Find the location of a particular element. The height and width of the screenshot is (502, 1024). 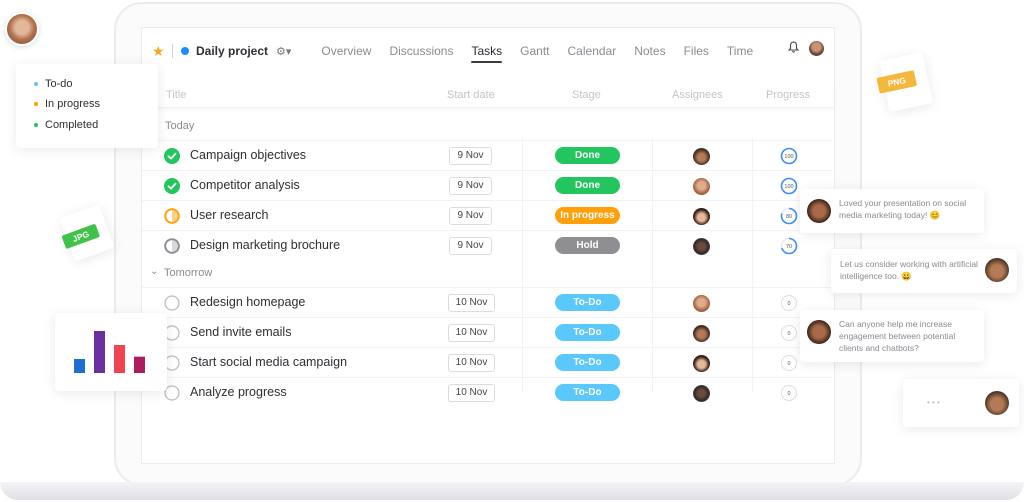

task-title: Send invite emails is located at coordinates (240, 332).